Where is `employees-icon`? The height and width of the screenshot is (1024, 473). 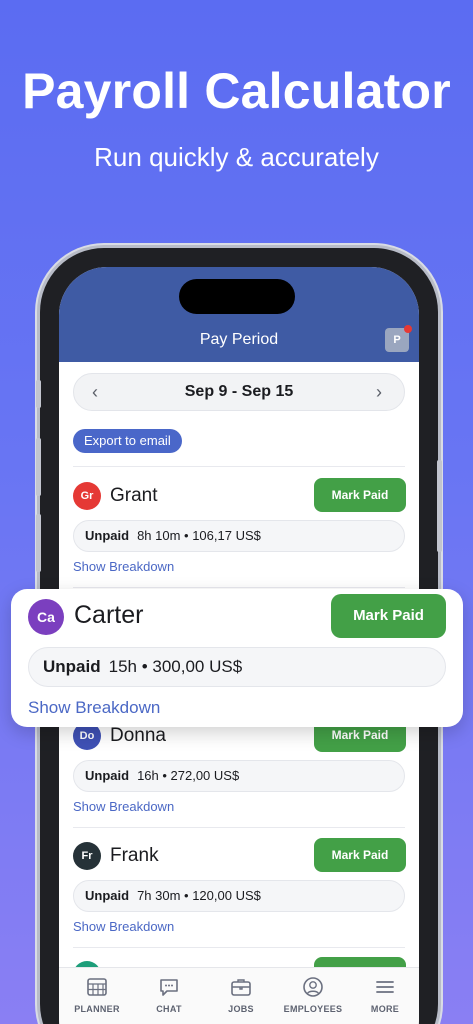 employees-icon is located at coordinates (313, 987).